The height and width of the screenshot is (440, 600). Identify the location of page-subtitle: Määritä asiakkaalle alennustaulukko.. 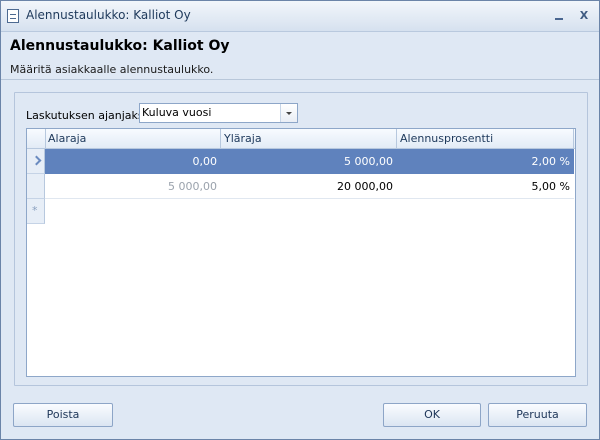
(112, 69).